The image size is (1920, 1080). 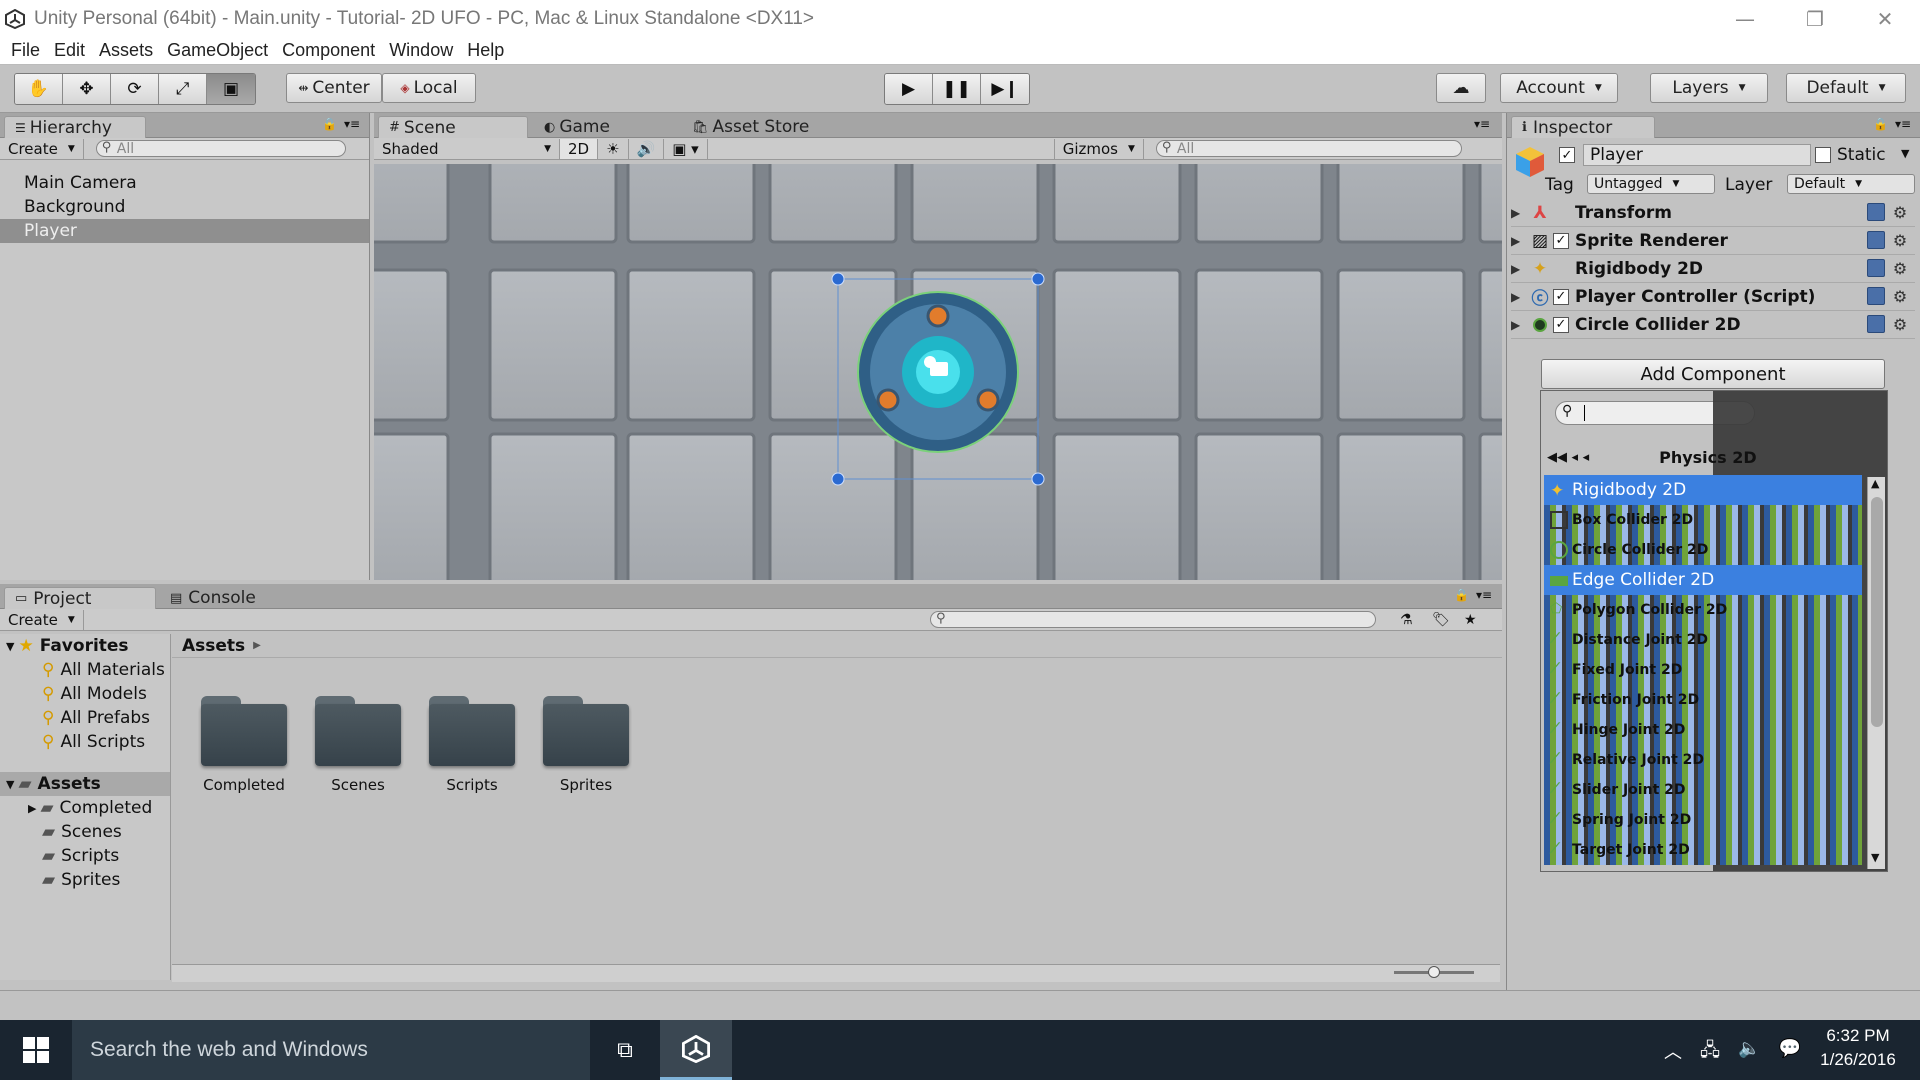 I want to click on lighting-icon: ☀, so click(x=613, y=149).